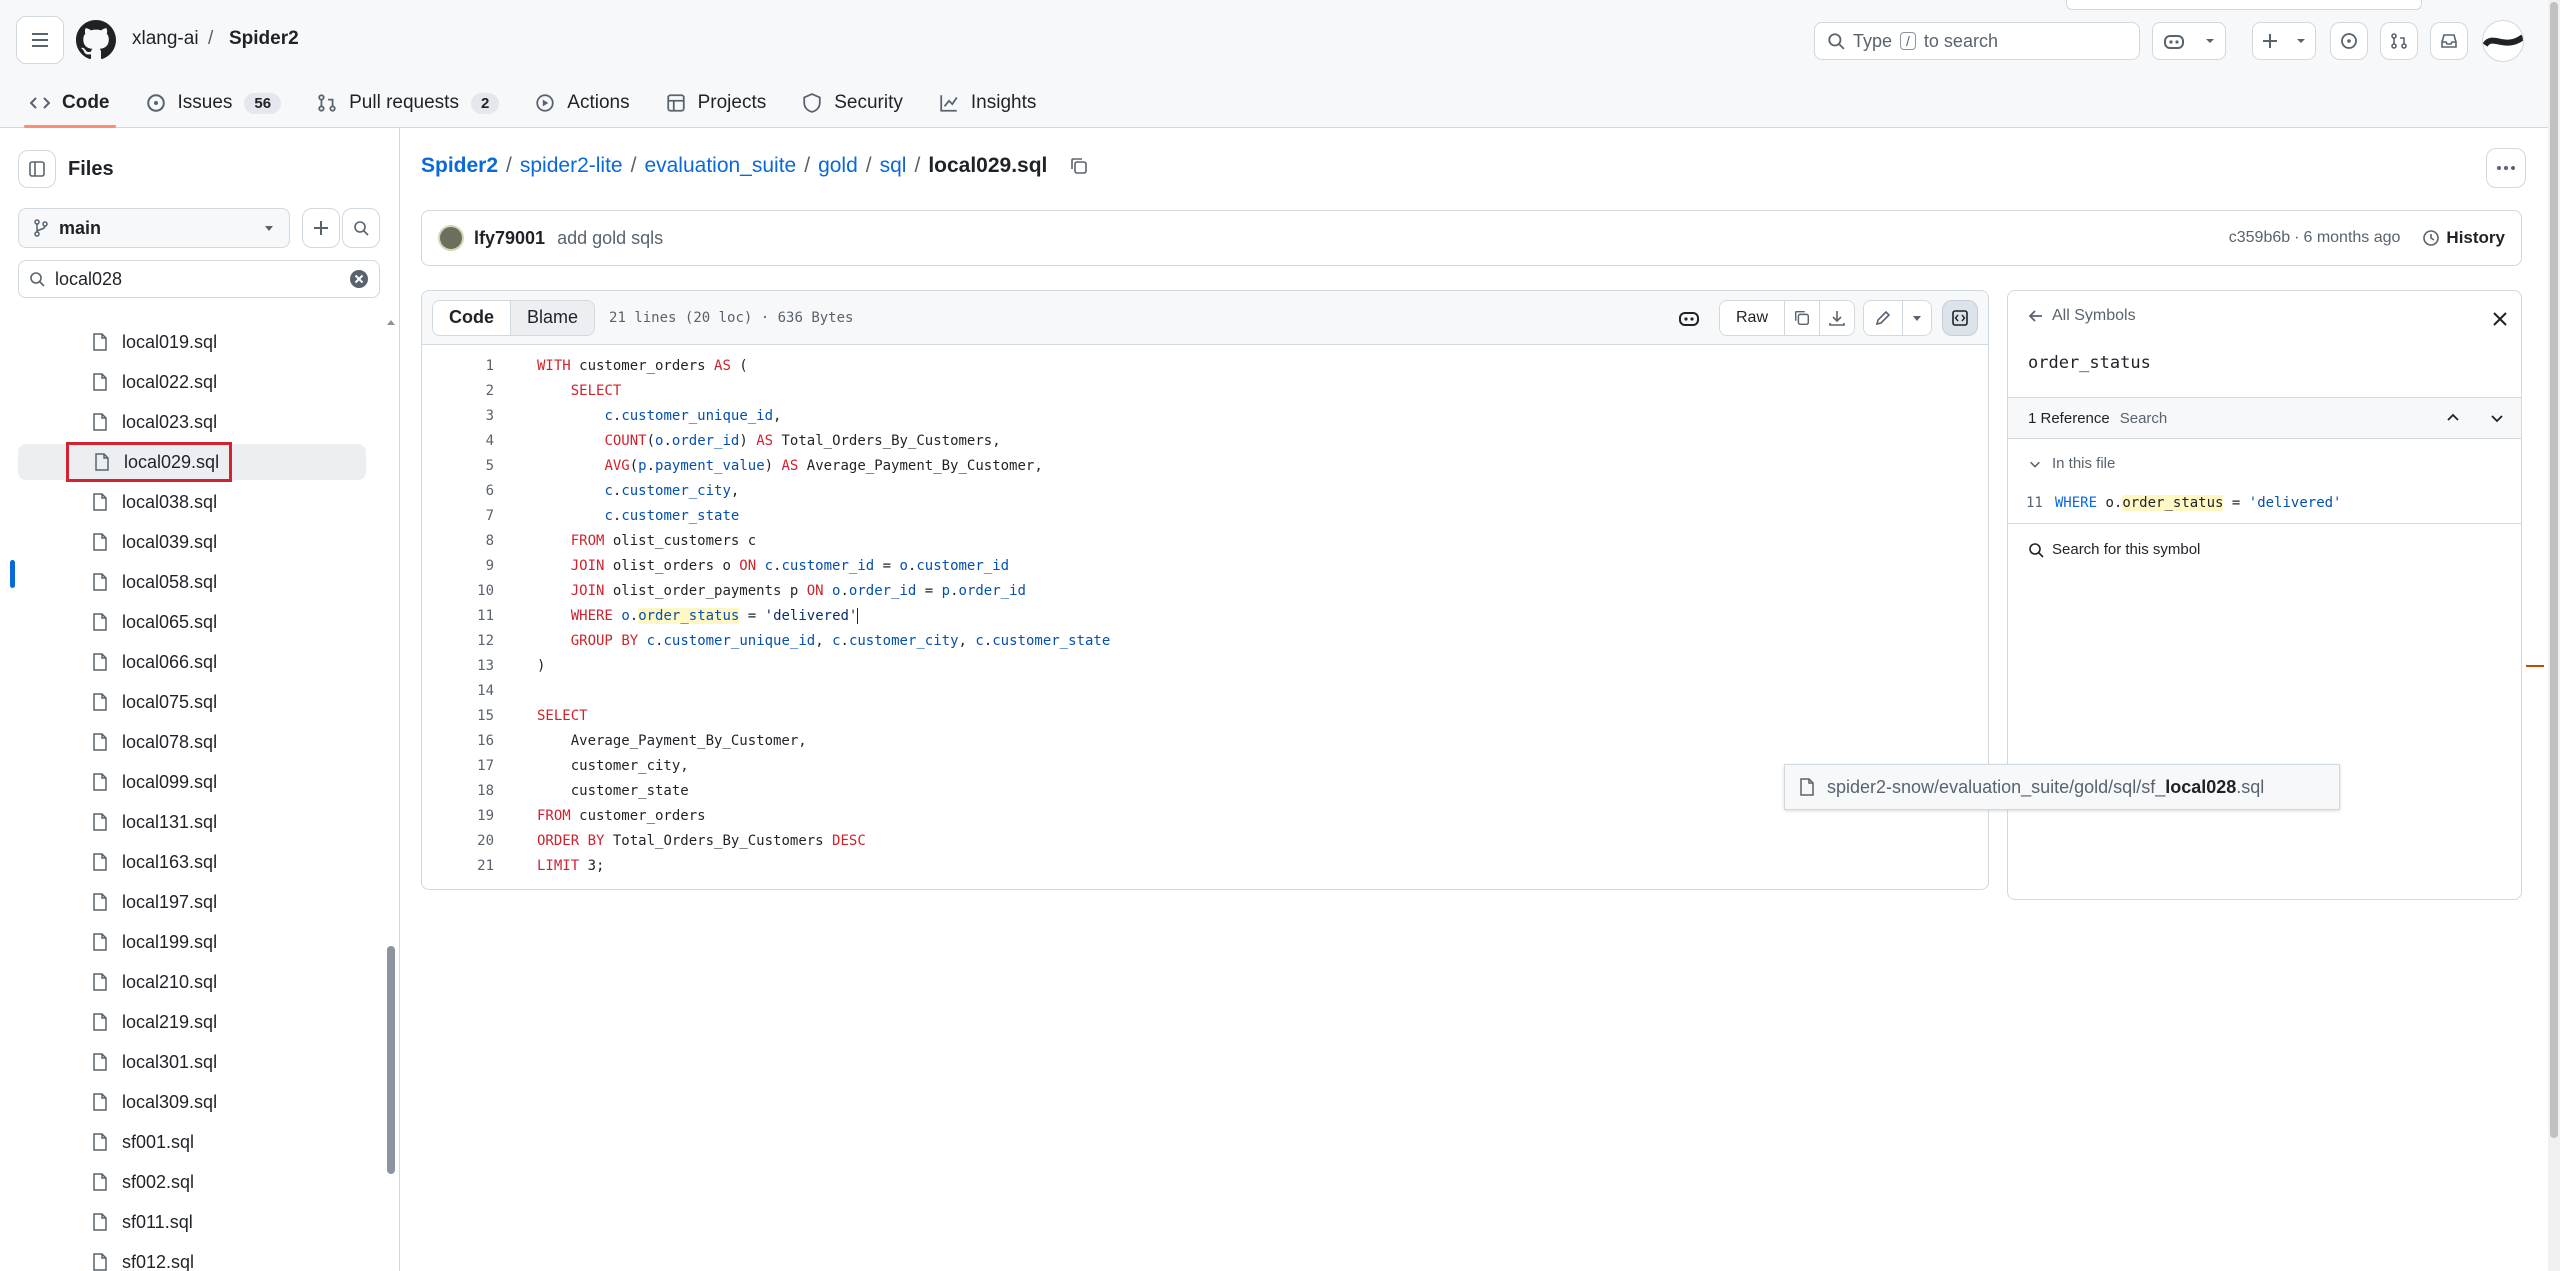  What do you see at coordinates (1689, 318) in the screenshot?
I see `copilot-ask-button` at bounding box center [1689, 318].